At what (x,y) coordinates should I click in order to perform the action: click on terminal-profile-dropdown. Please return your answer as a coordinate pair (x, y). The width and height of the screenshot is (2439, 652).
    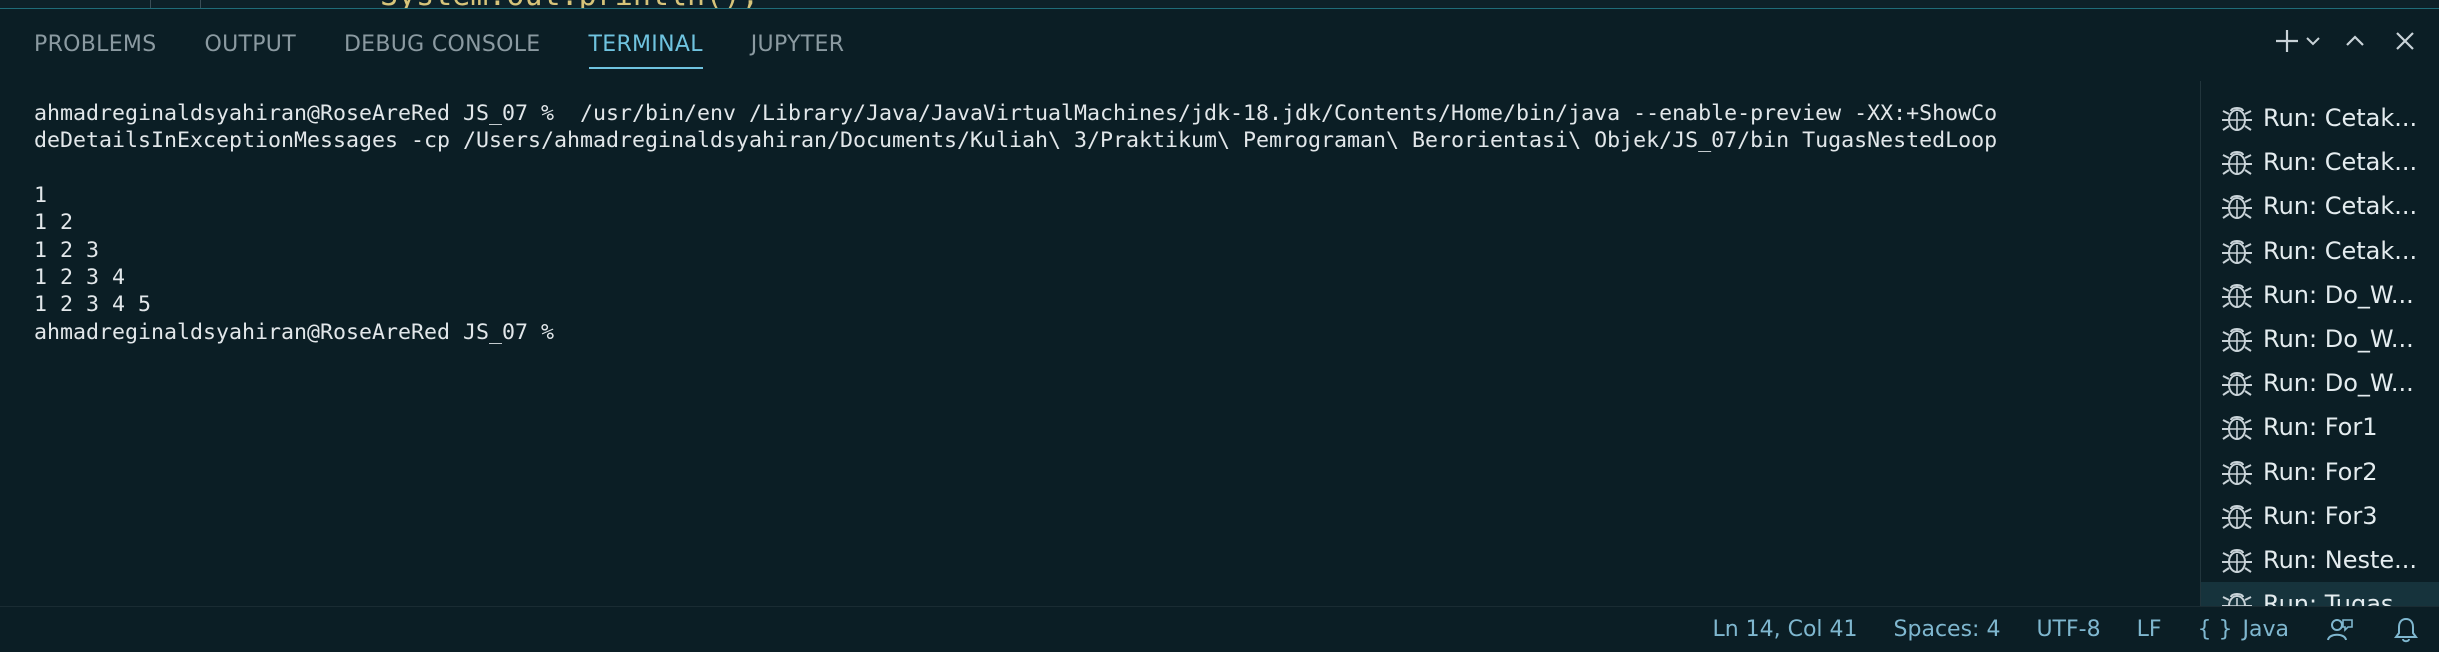
    Looking at the image, I should click on (2313, 41).